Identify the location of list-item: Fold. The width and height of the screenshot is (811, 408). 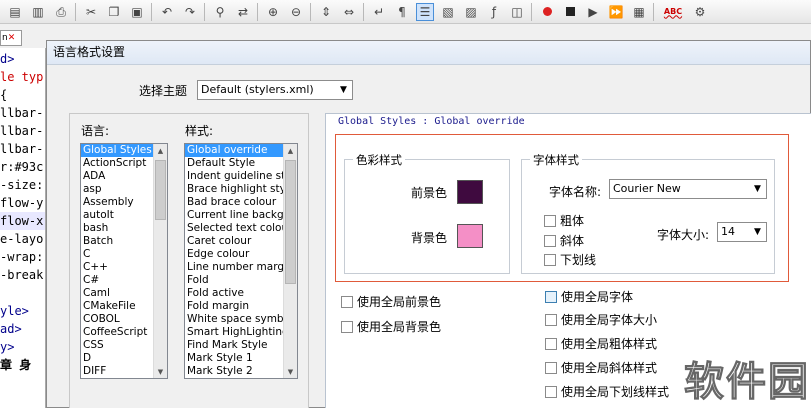
(241, 280).